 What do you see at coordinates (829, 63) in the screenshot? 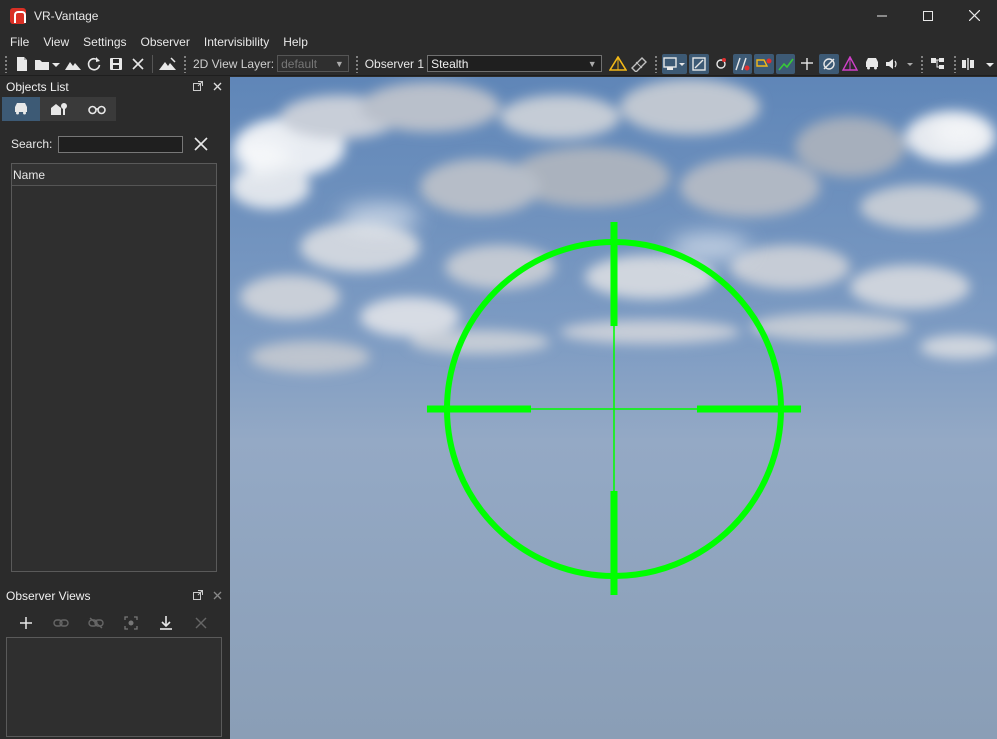
I see `visibility-icon` at bounding box center [829, 63].